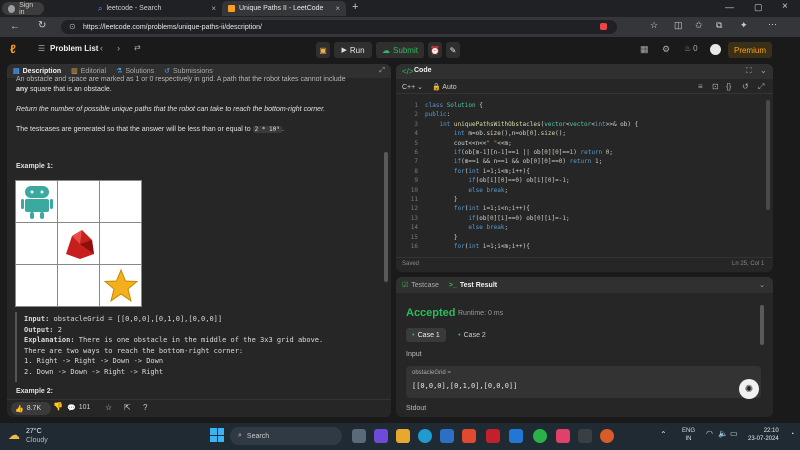 The width and height of the screenshot is (800, 450). I want to click on code-scrollbar, so click(768, 155).